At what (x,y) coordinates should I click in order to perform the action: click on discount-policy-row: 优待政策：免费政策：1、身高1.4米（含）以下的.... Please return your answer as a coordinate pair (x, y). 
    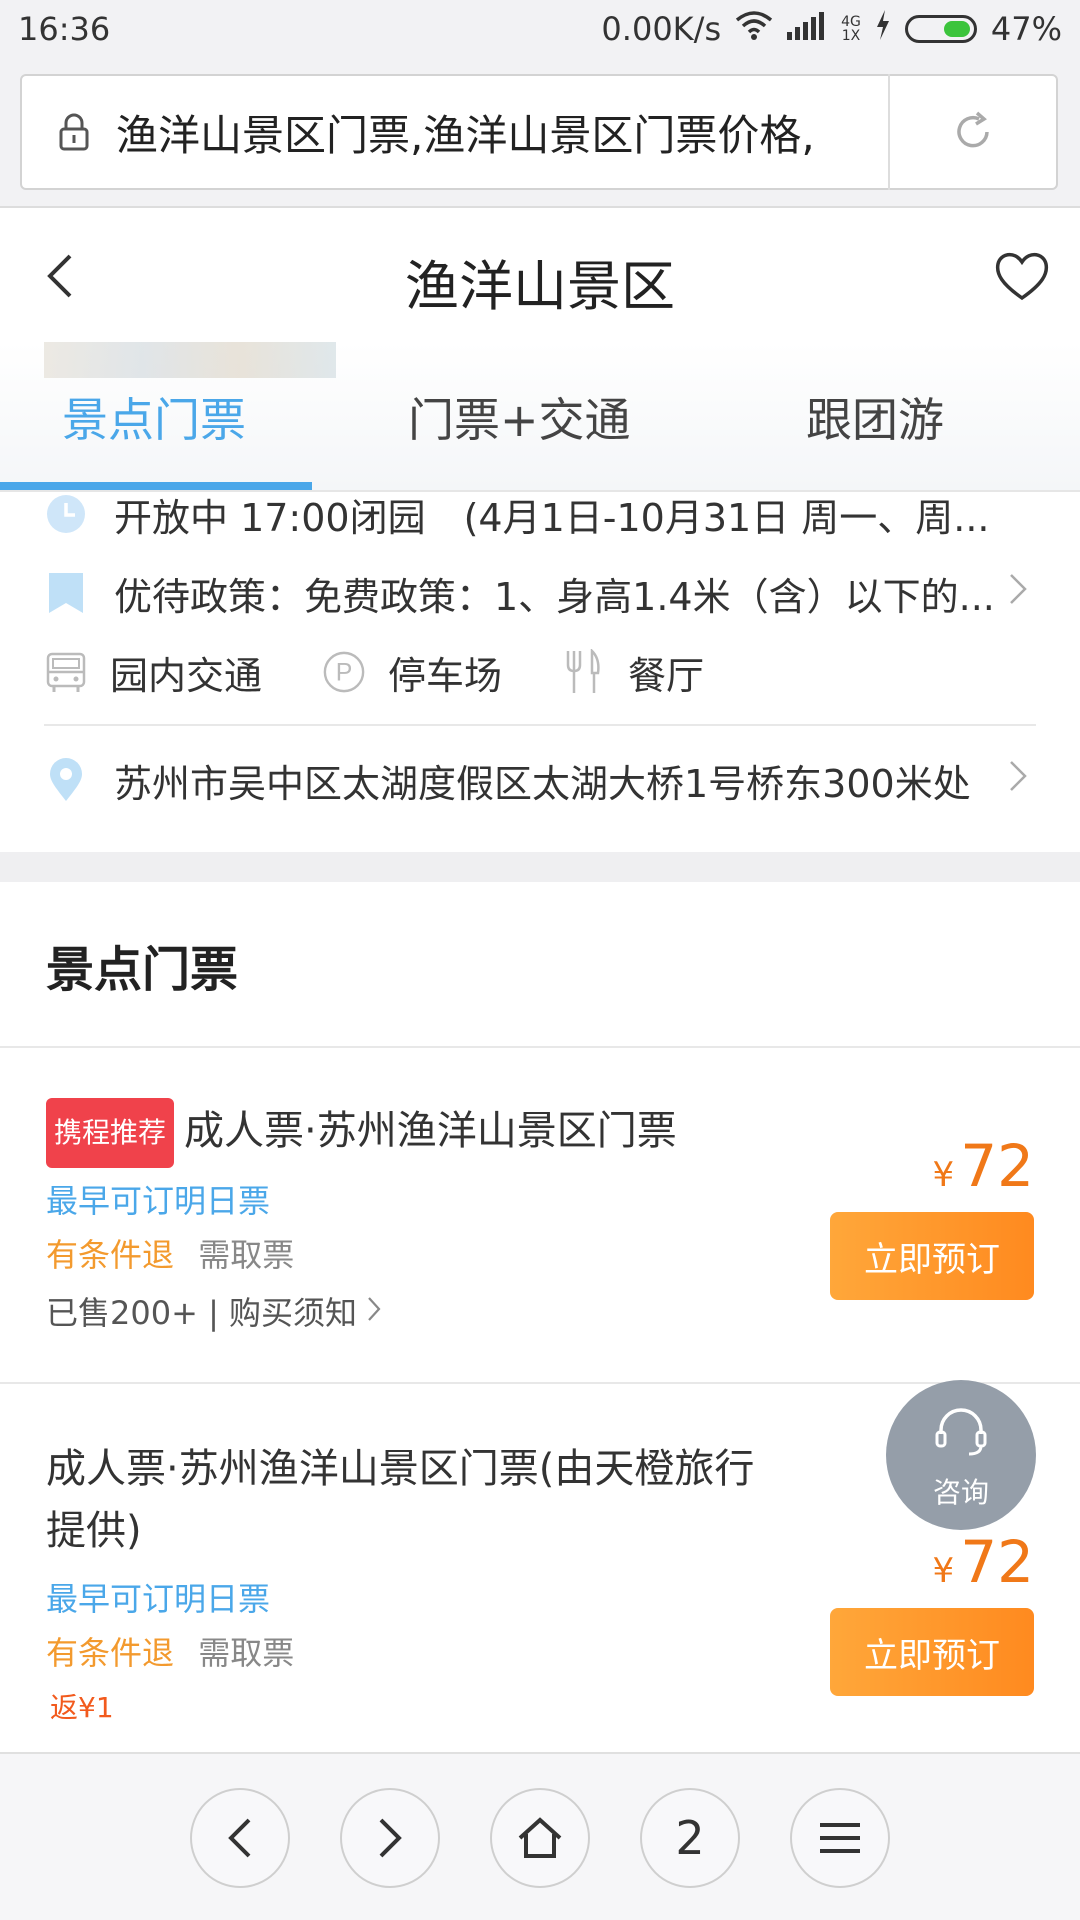
    Looking at the image, I should click on (544, 593).